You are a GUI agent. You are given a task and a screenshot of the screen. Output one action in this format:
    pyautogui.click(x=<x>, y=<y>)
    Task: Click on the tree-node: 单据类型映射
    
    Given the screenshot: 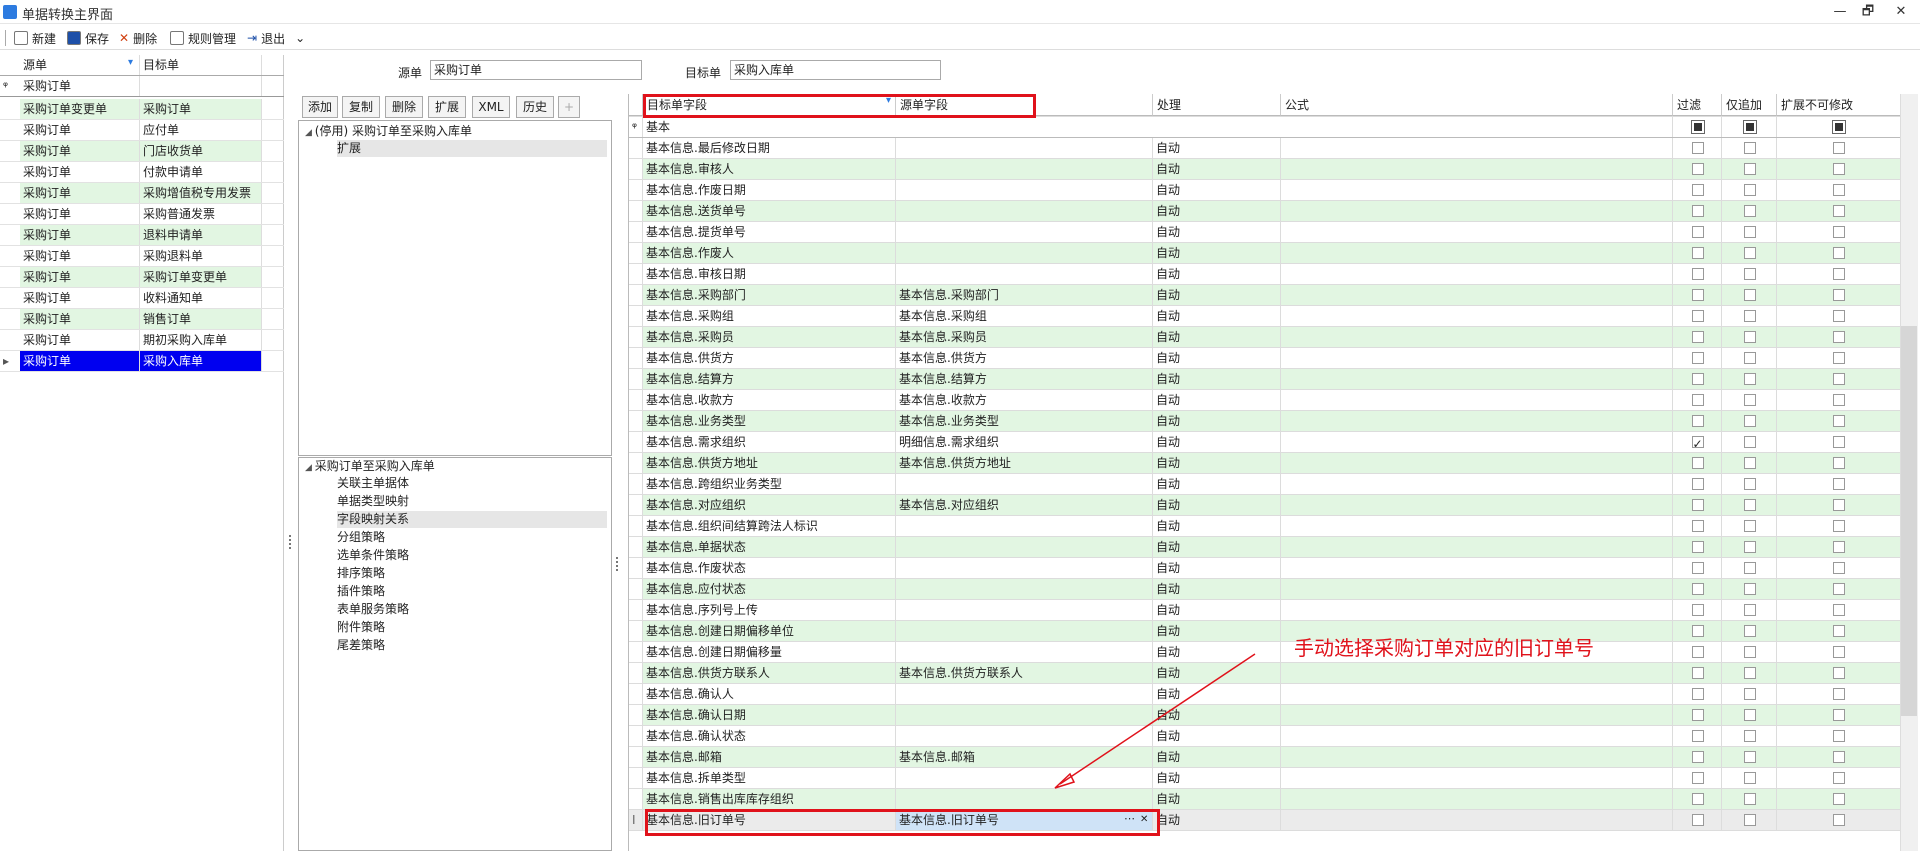 What is the action you would take?
    pyautogui.click(x=373, y=501)
    